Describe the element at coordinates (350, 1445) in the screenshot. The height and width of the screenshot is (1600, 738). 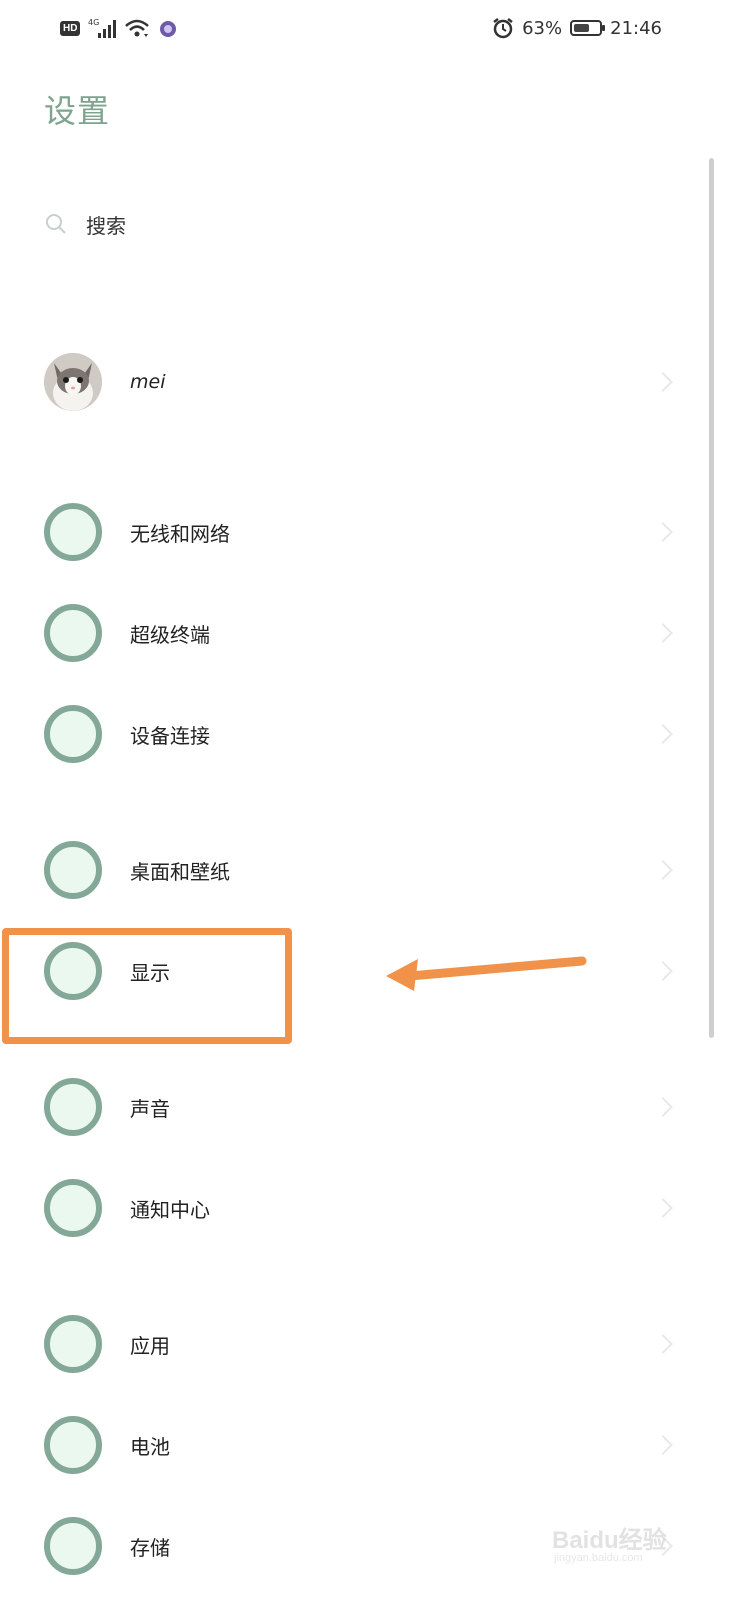
I see `settings-item-battery: 电池` at that location.